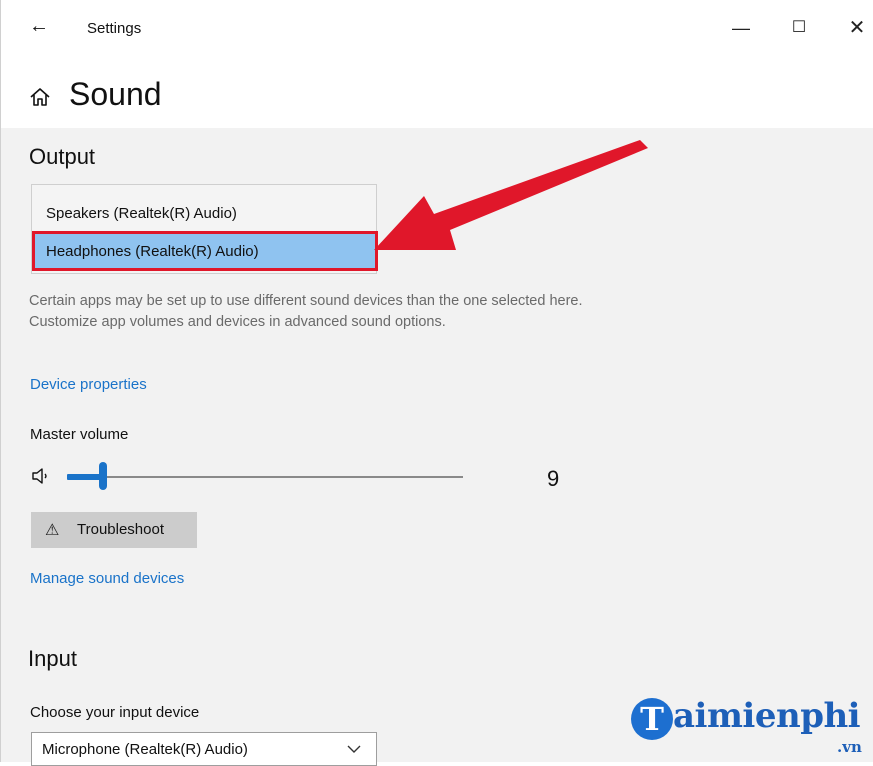  What do you see at coordinates (436, 31) in the screenshot?
I see `title-bar: ← Settings — ☐ ✕` at bounding box center [436, 31].